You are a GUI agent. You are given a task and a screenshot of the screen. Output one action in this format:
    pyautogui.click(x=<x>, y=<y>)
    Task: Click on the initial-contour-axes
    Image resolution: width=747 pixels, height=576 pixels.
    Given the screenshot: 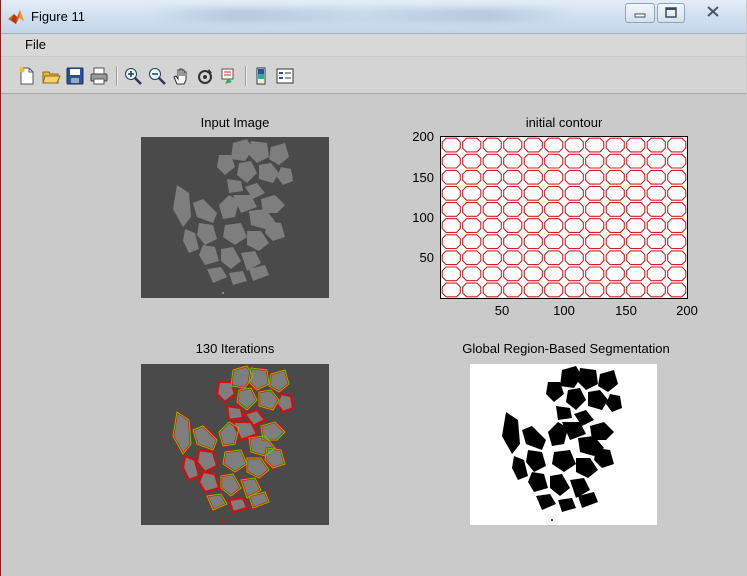 What is the action you would take?
    pyautogui.click(x=564, y=217)
    